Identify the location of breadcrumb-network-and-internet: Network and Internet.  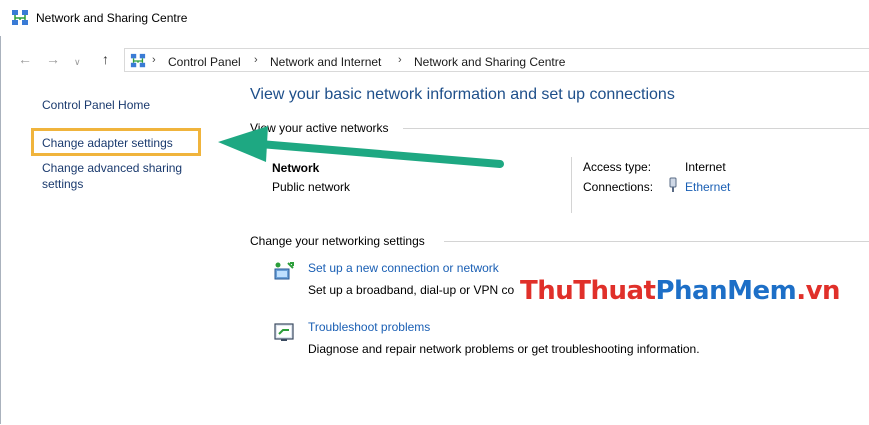
(325, 62).